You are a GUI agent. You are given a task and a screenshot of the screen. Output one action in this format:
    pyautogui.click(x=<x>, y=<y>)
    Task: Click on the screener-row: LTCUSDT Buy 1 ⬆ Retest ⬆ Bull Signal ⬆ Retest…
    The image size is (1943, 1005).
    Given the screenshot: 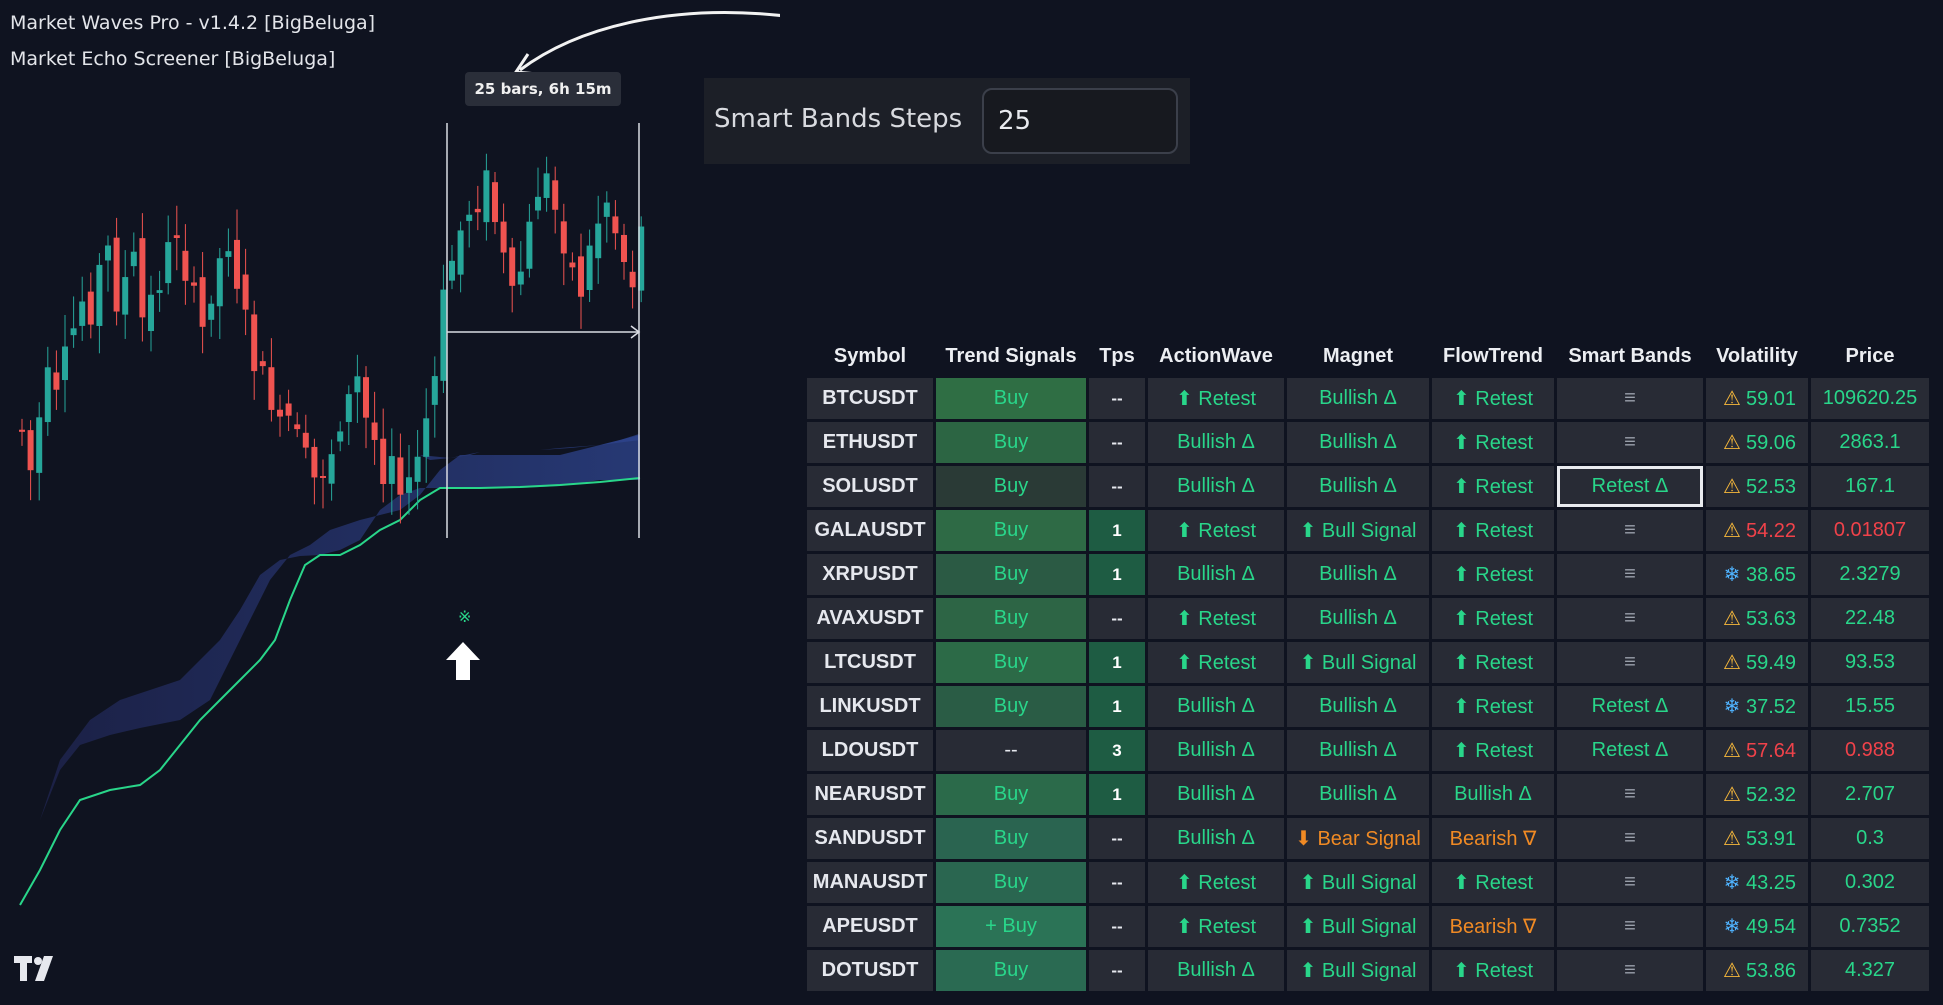 What is the action you would take?
    pyautogui.click(x=1368, y=662)
    